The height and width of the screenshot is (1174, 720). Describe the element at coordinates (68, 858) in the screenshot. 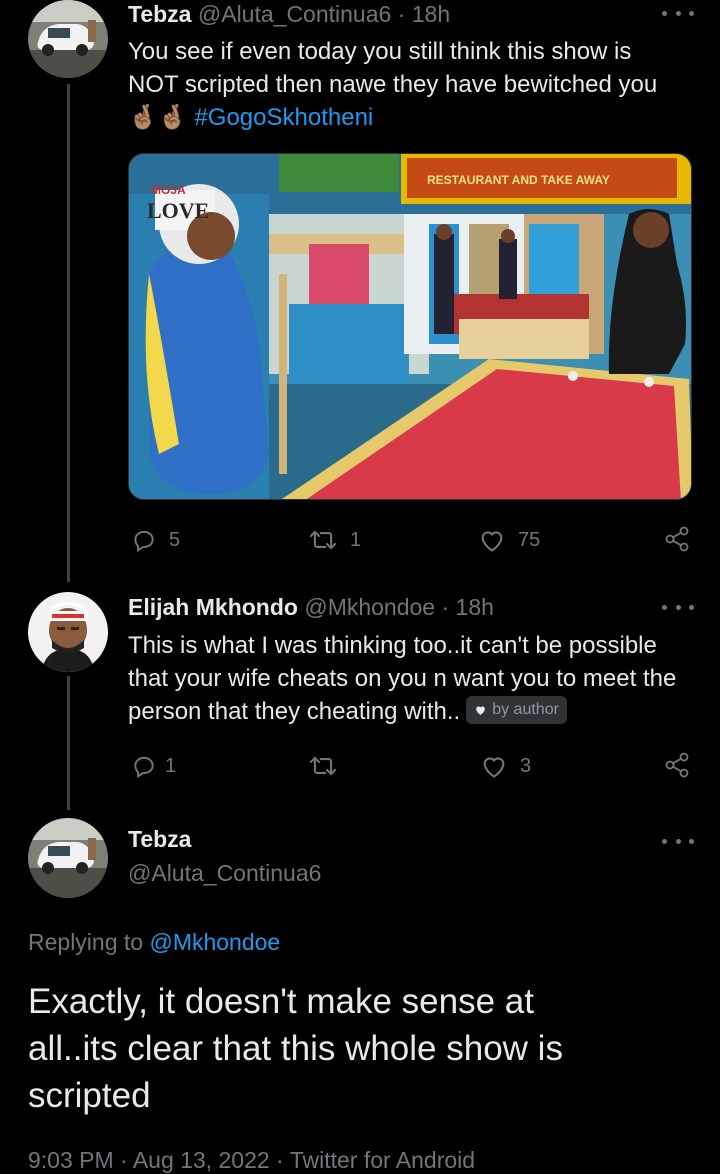

I see `avatar-tebza-main` at that location.